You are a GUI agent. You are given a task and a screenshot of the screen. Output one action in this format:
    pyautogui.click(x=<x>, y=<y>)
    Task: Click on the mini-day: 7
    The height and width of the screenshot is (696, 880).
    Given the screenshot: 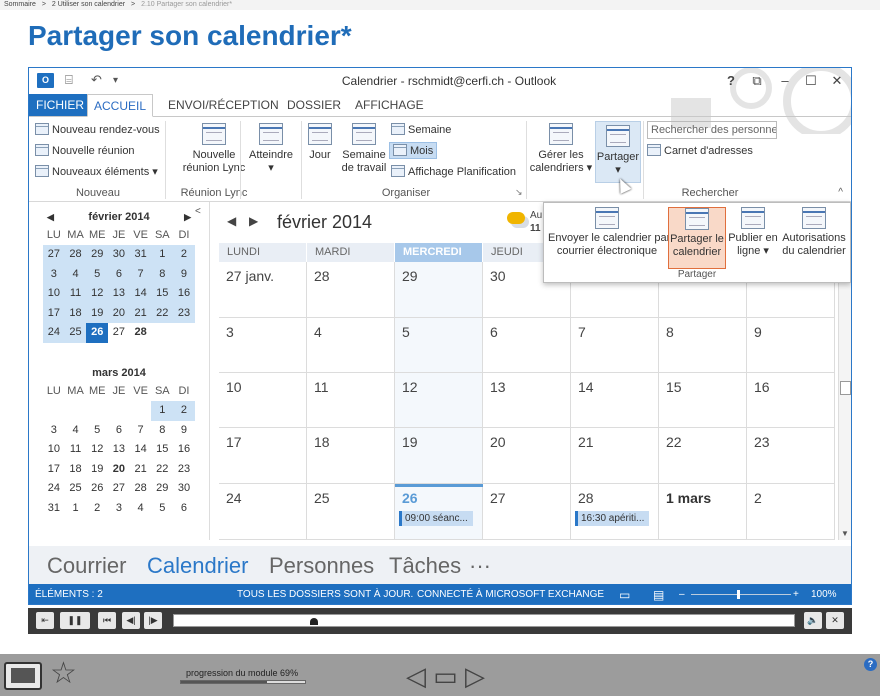 What is the action you would take?
    pyautogui.click(x=141, y=431)
    